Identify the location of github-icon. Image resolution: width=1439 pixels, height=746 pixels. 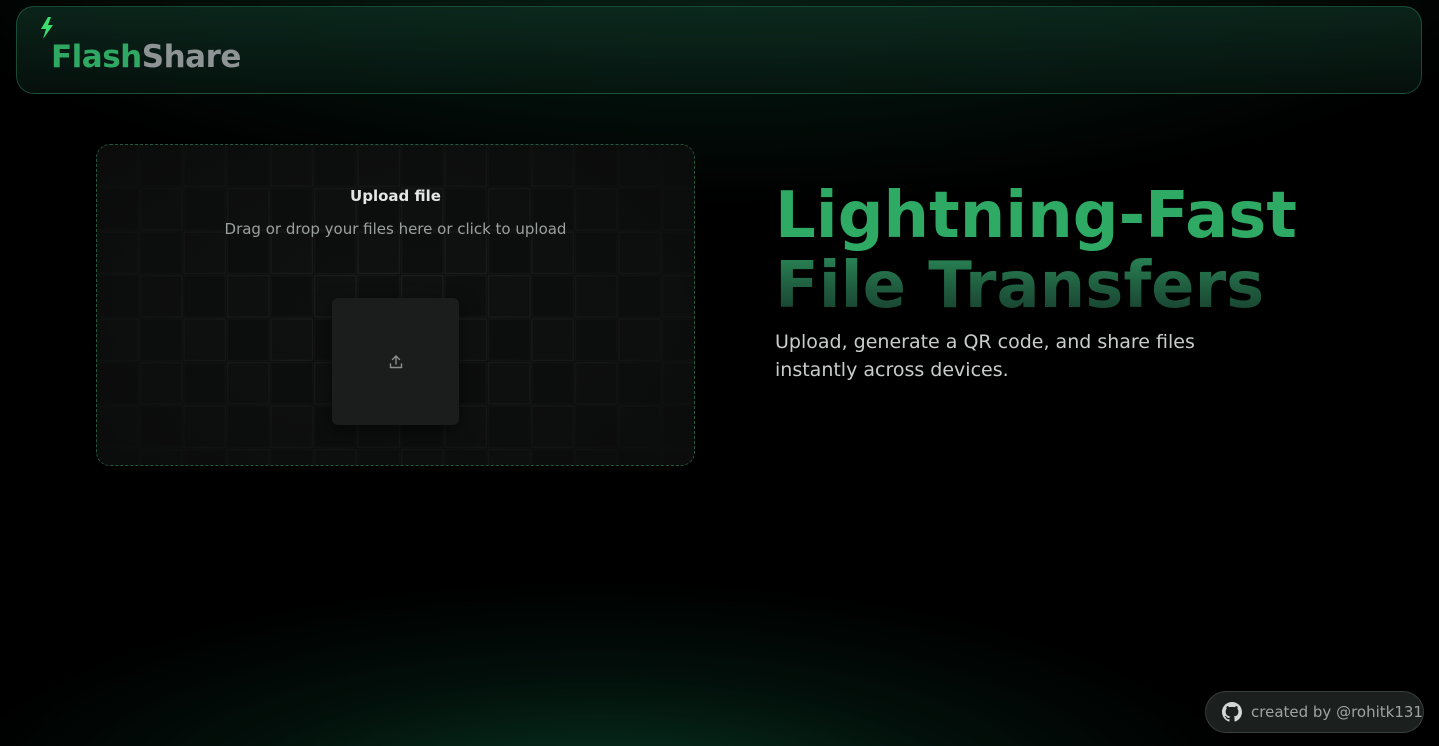
(1232, 712).